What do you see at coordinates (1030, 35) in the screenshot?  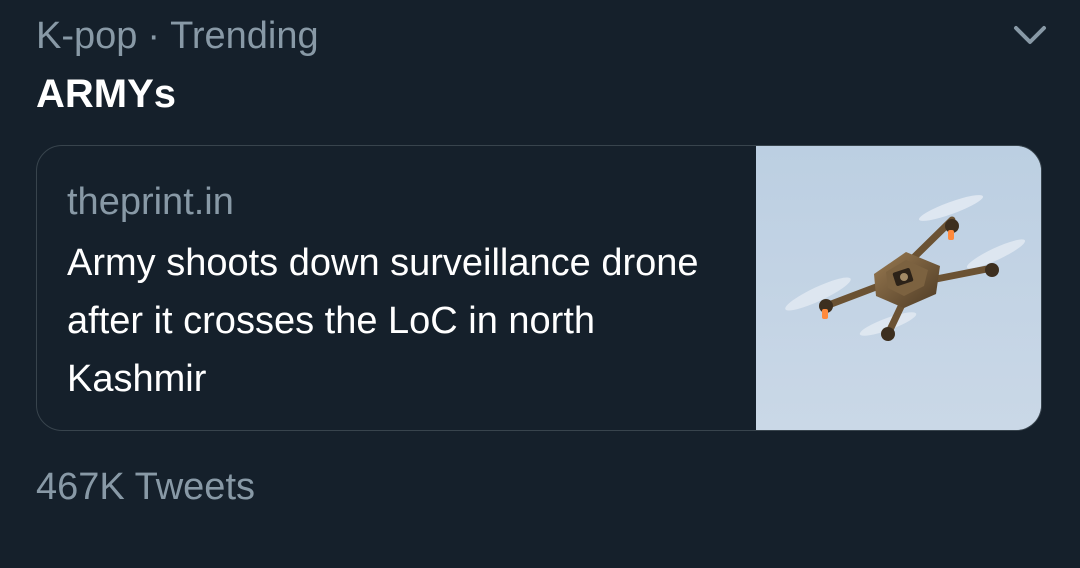 I see `chevron-down-icon` at bounding box center [1030, 35].